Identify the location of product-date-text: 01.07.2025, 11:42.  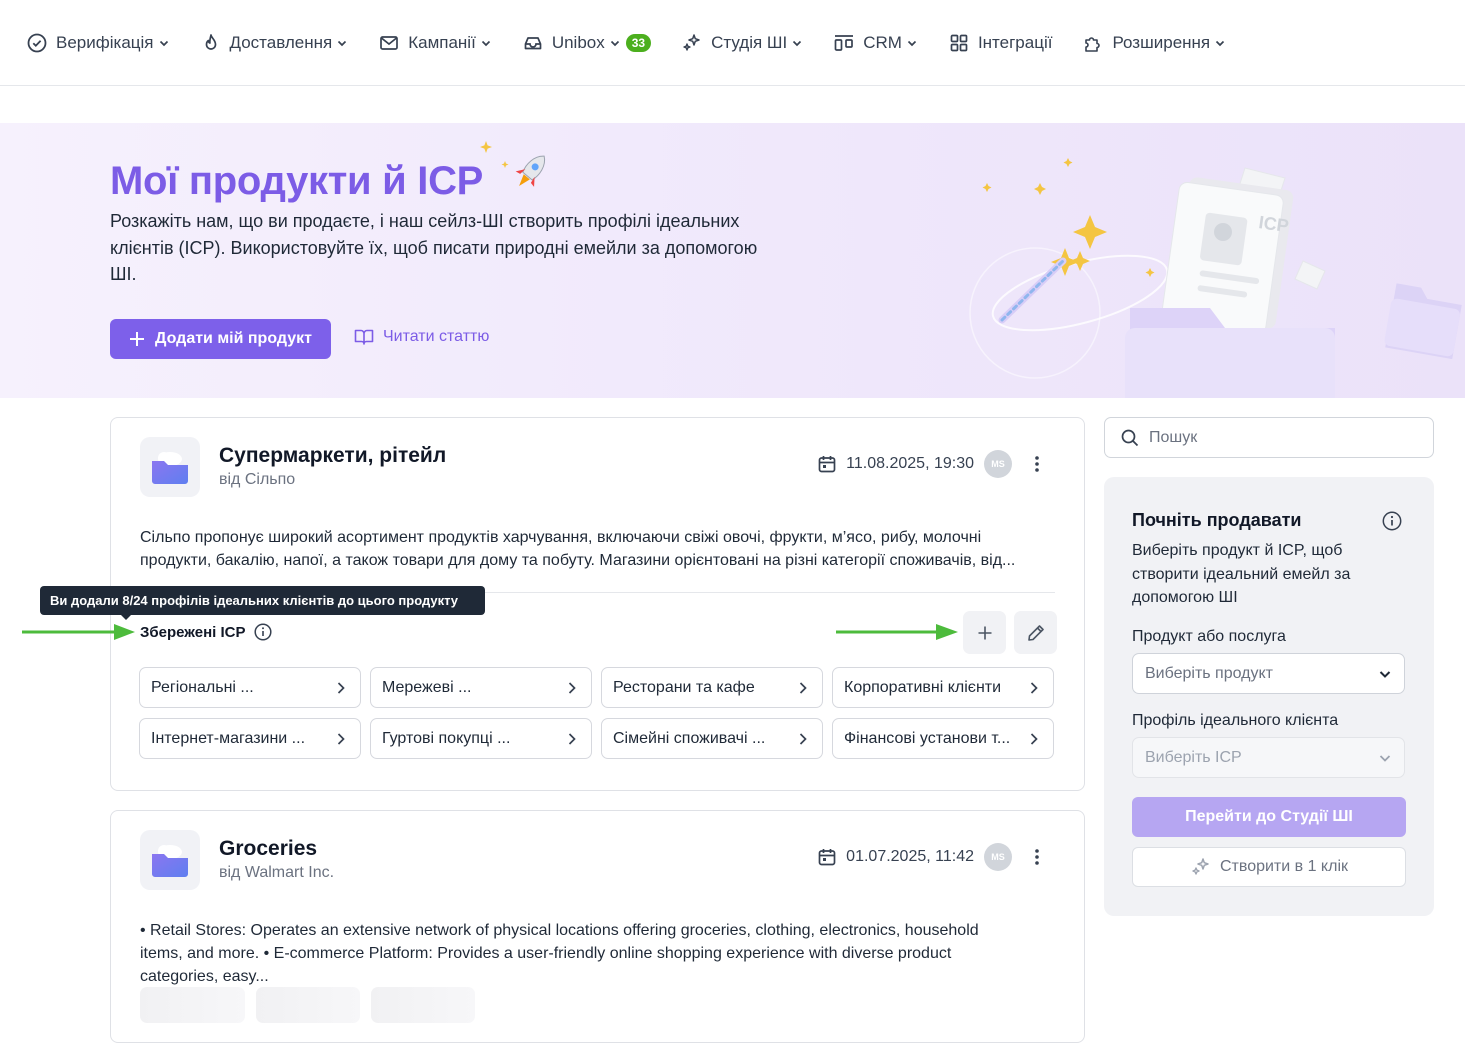
(910, 856).